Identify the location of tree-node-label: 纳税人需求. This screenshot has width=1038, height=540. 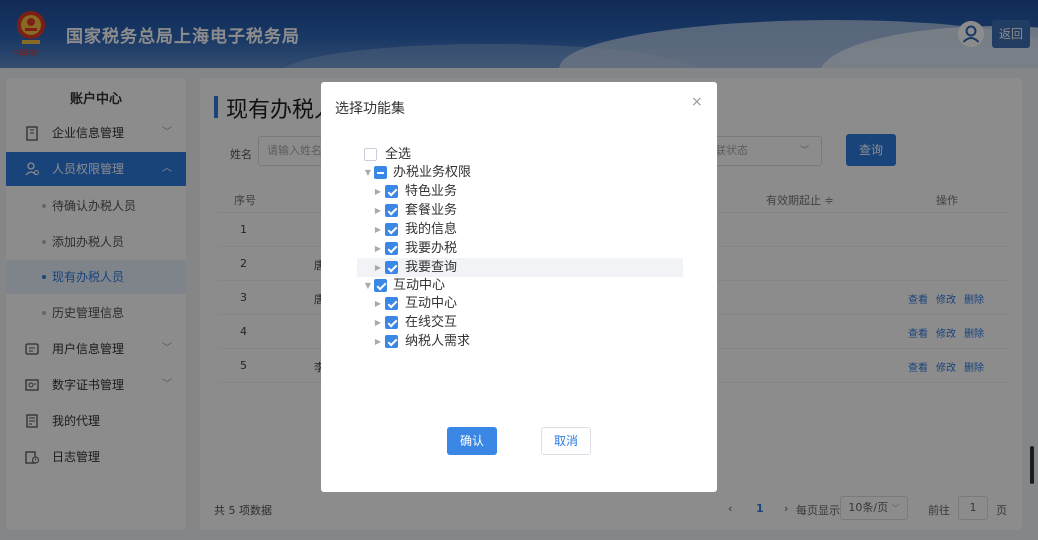
(438, 341).